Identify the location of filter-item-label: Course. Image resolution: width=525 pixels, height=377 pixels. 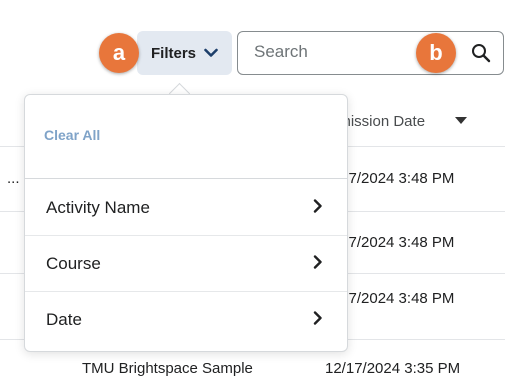
(73, 263).